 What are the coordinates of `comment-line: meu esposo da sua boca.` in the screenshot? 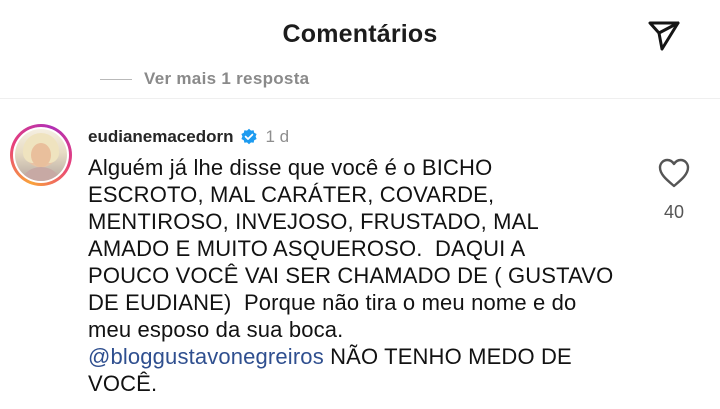 It's located at (216, 329).